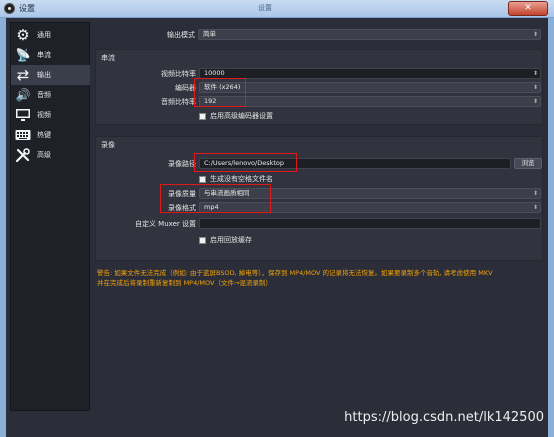 This screenshot has height=437, width=554. What do you see at coordinates (241, 116) in the screenshot?
I see `advanced-encoder-label: 启用高级编码器设置` at bounding box center [241, 116].